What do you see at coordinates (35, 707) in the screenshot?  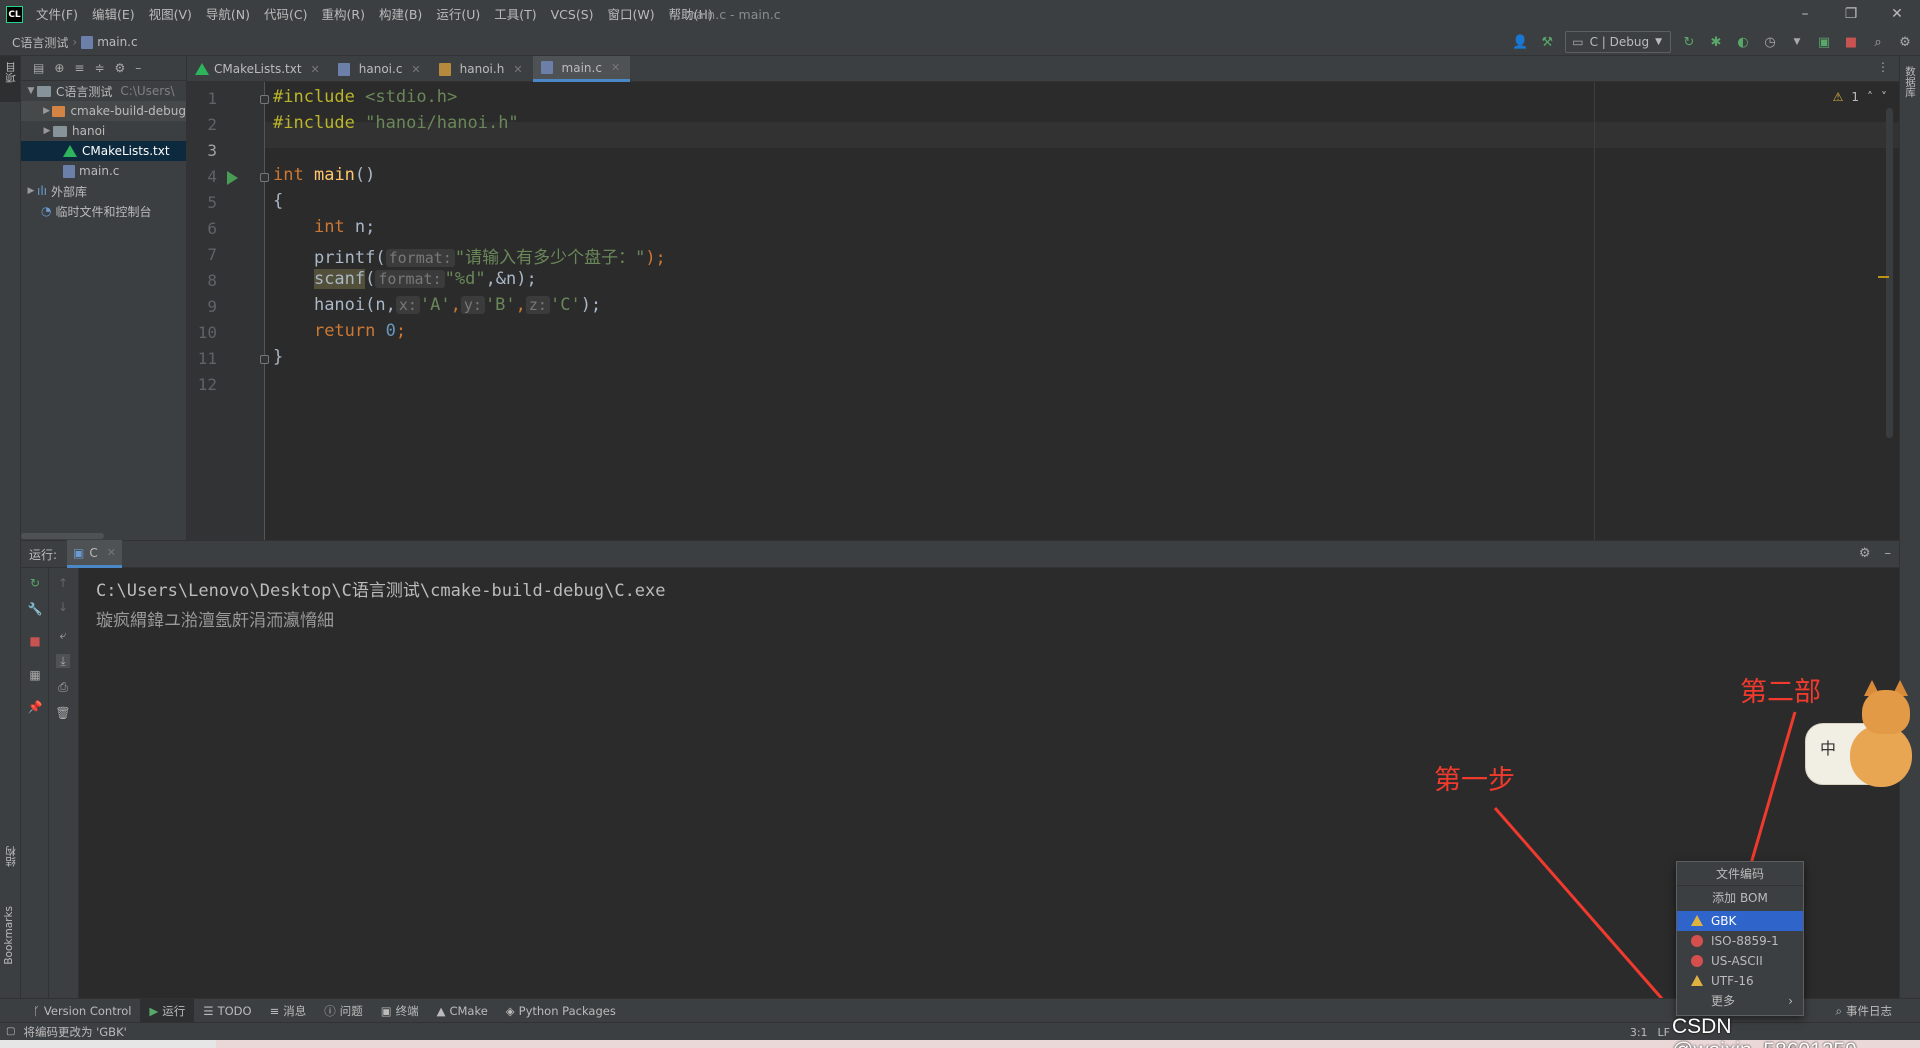 I see `pin-icon: 📌` at bounding box center [35, 707].